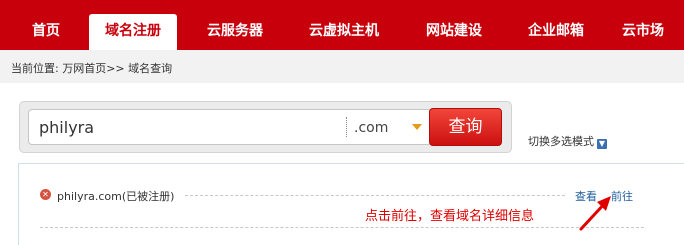 The width and height of the screenshot is (684, 245). What do you see at coordinates (595, 213) in the screenshot?
I see `arrow-icon` at bounding box center [595, 213].